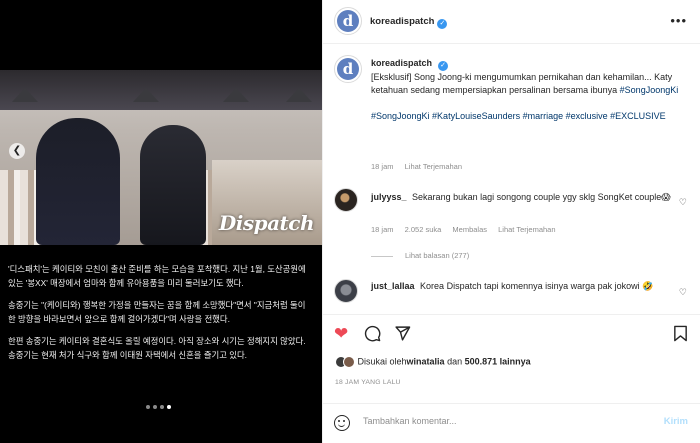 The height and width of the screenshot is (443, 700). I want to click on comment-likes: 2.052 suka, so click(423, 229).